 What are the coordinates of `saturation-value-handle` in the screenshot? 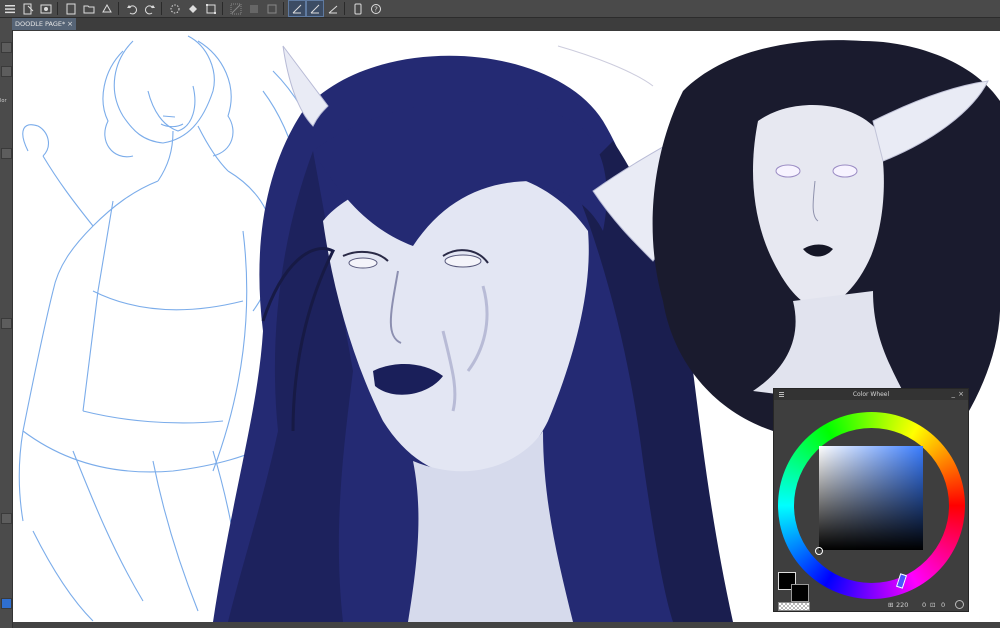 It's located at (819, 551).